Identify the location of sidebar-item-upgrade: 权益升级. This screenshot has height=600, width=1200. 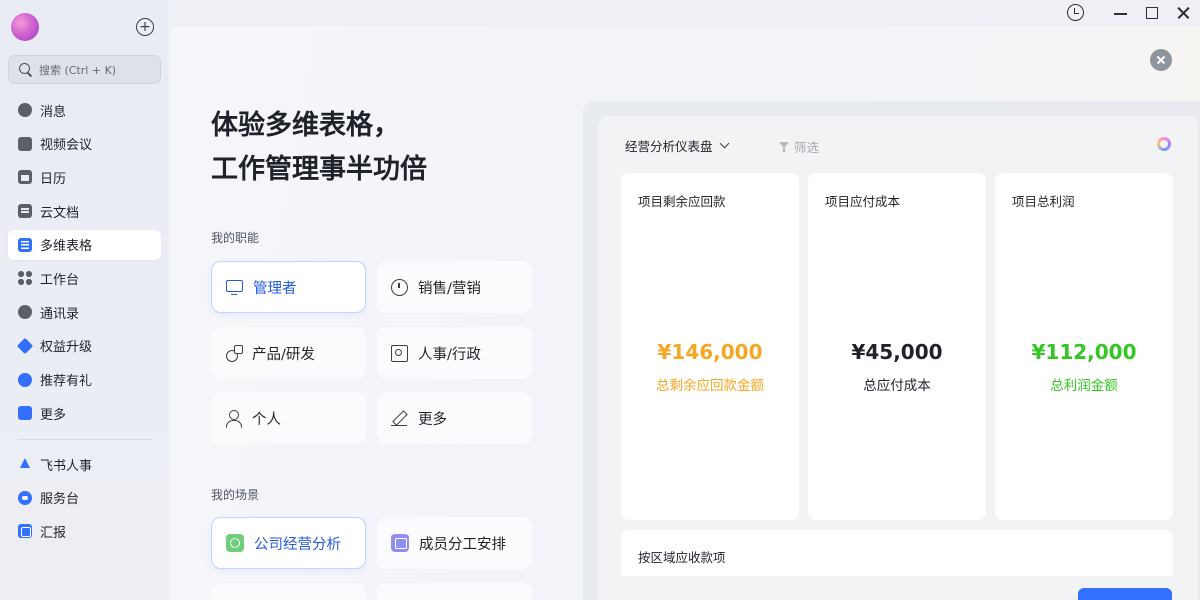
(84, 346).